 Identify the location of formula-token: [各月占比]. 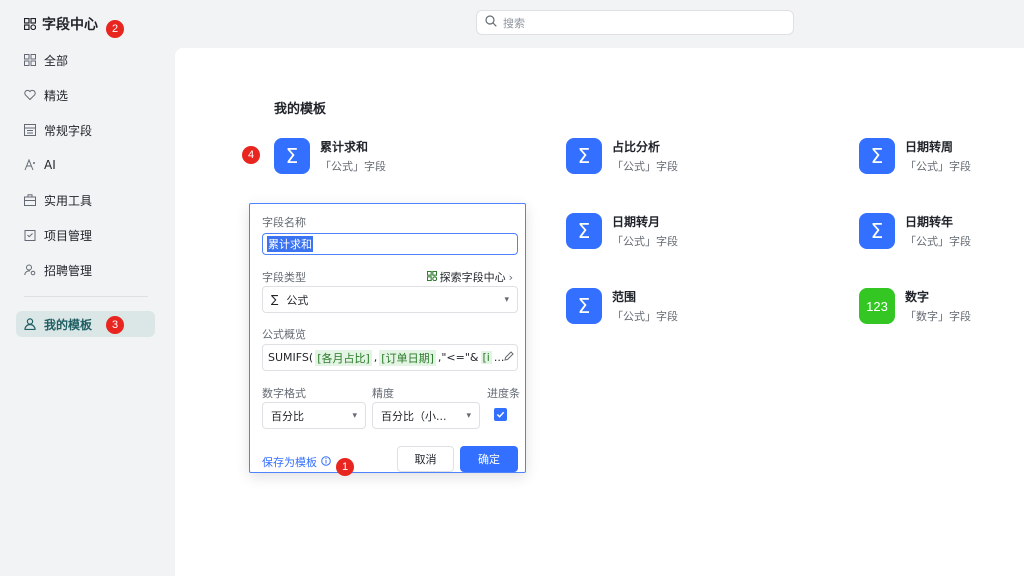
(343, 357).